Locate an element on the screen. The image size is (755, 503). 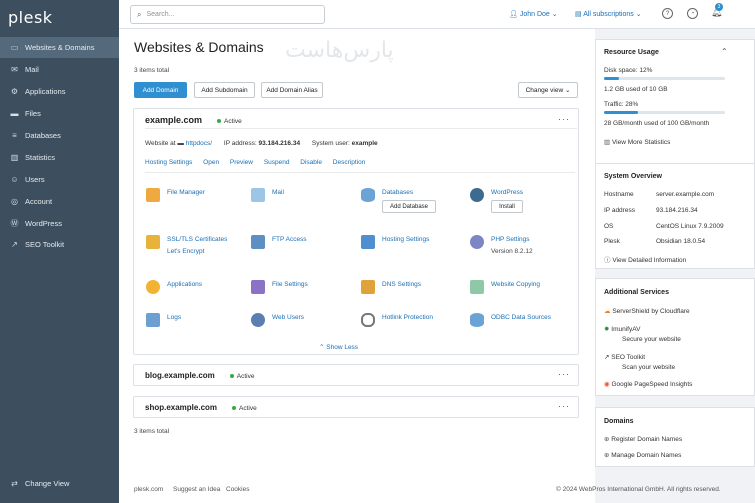
disable-link: Disable is located at coordinates (311, 162).